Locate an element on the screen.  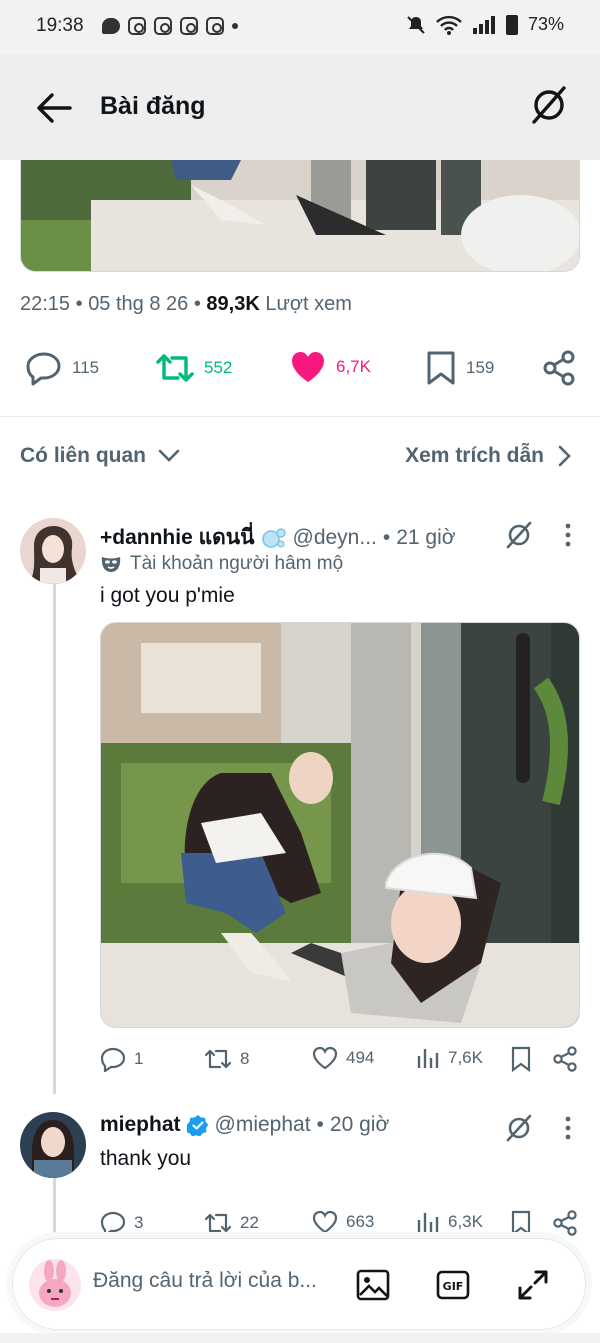
reply-composer: Đăng câu trả lời của b... GIF is located at coordinates (299, 1284).